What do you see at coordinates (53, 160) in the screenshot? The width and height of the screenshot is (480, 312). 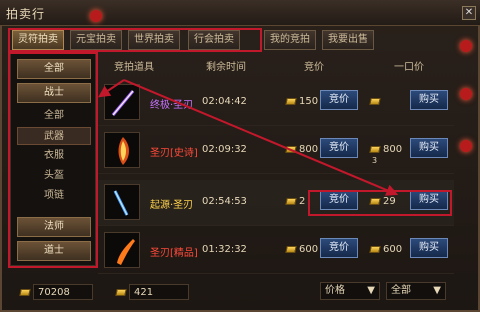 I see `sidebar-highlight` at bounding box center [53, 160].